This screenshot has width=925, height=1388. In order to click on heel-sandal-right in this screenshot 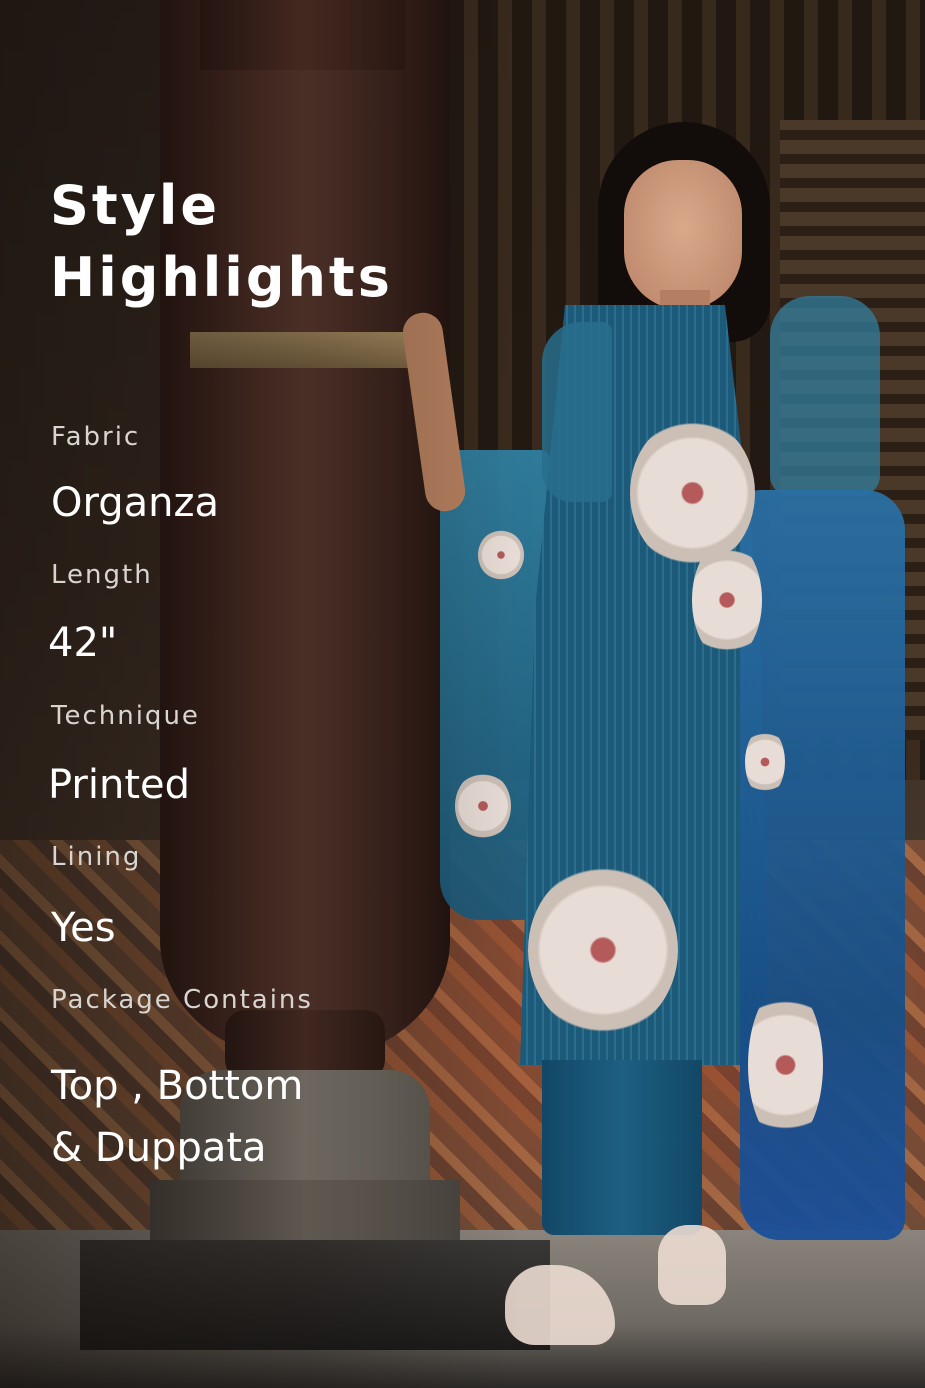, I will do `click(692, 1265)`.